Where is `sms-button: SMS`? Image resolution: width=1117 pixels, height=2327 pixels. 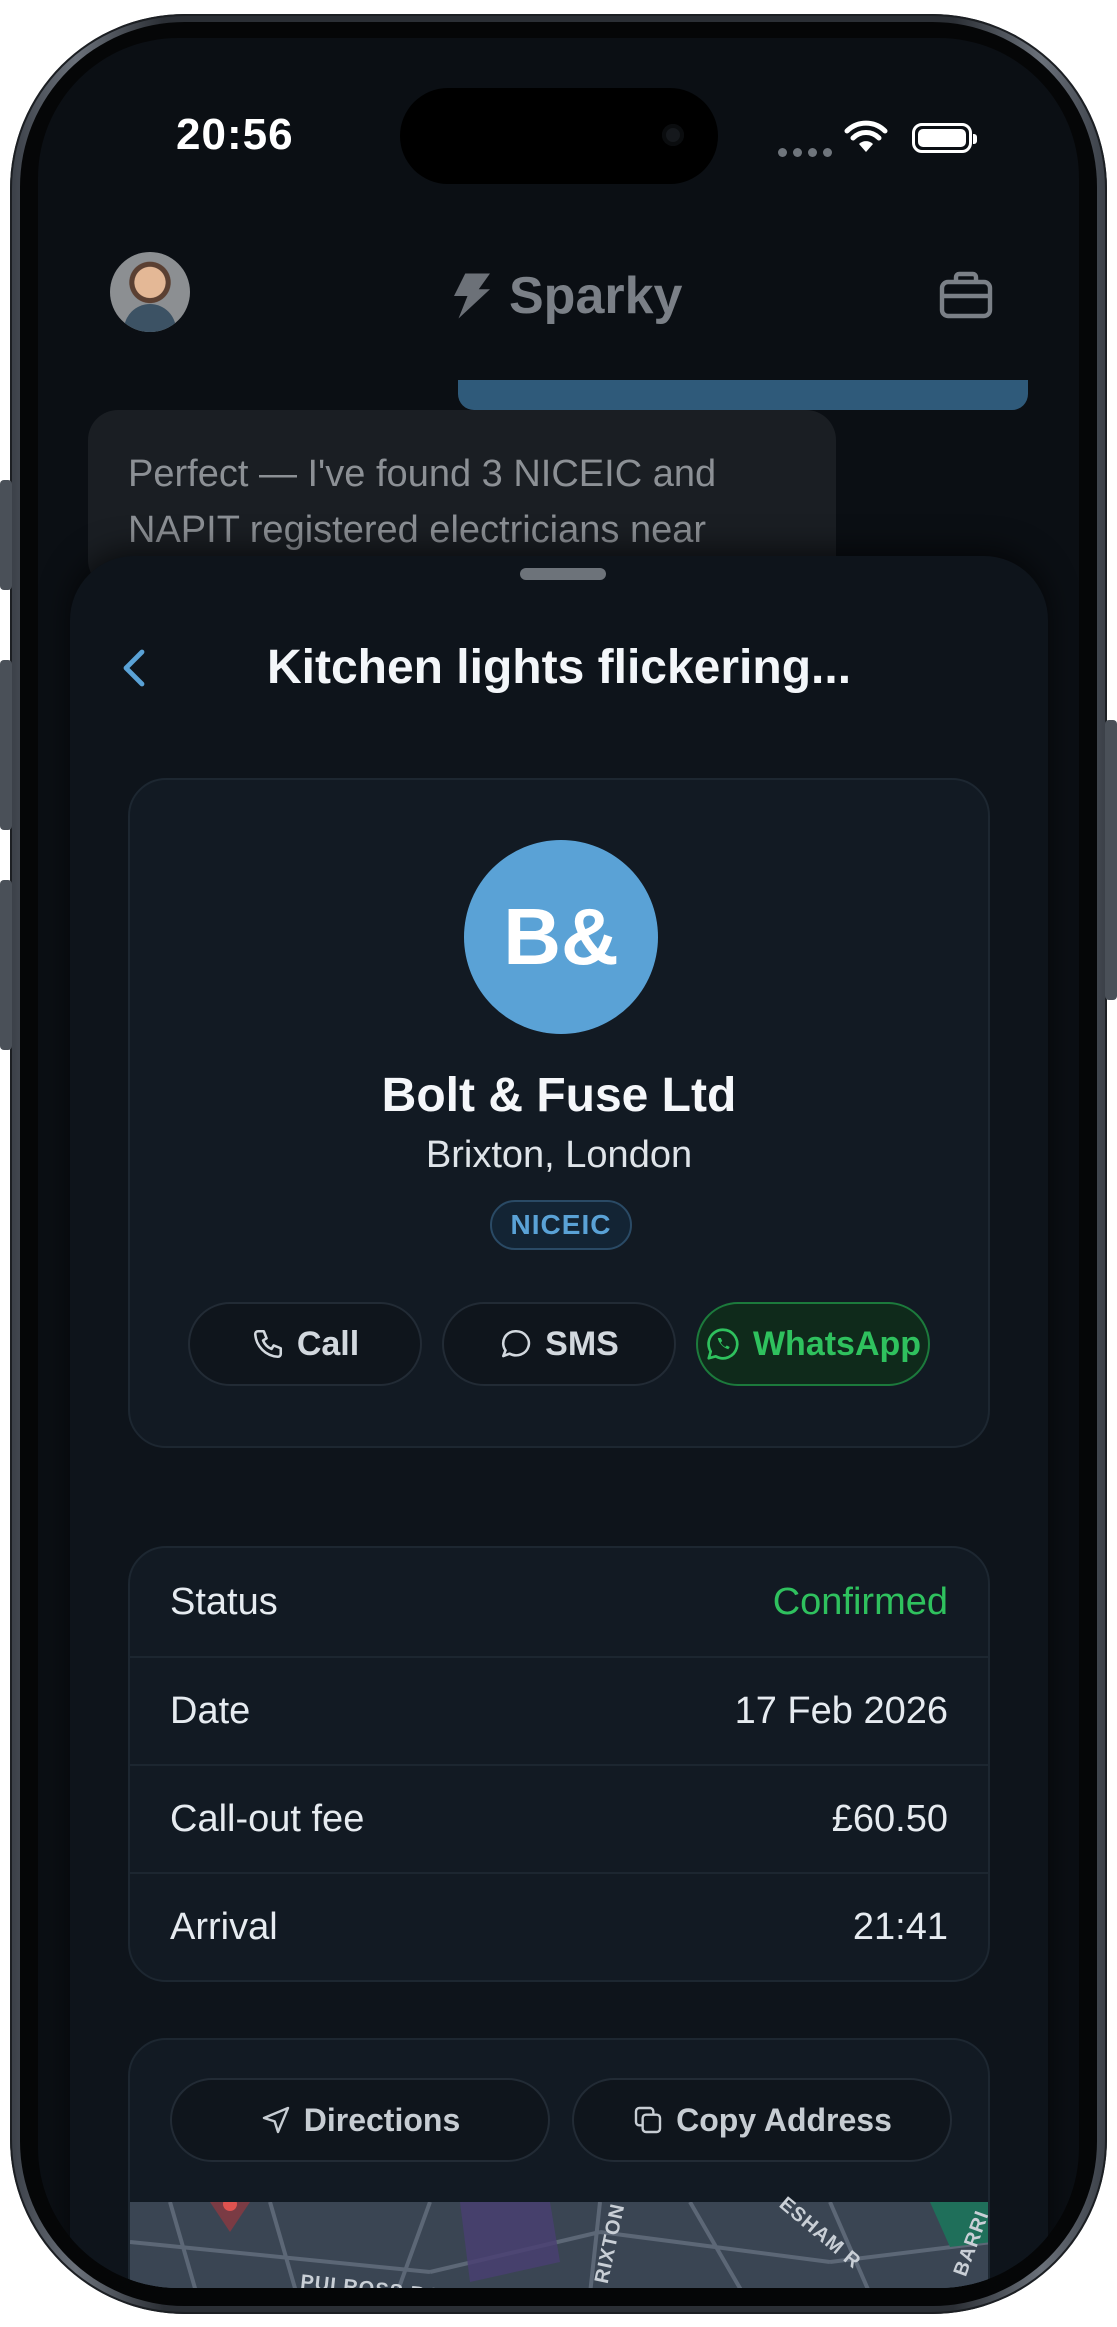 sms-button: SMS is located at coordinates (559, 1344).